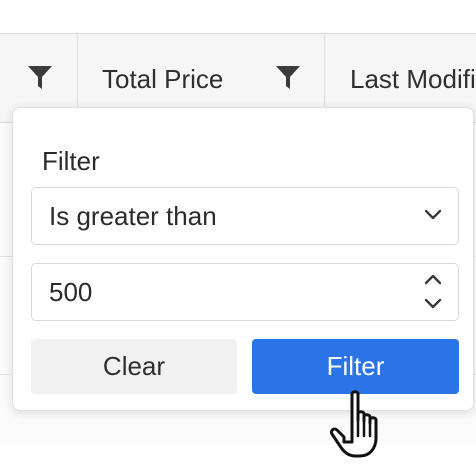  Describe the element at coordinates (413, 79) in the screenshot. I see `column-header-last-modified: Last Modifi` at that location.